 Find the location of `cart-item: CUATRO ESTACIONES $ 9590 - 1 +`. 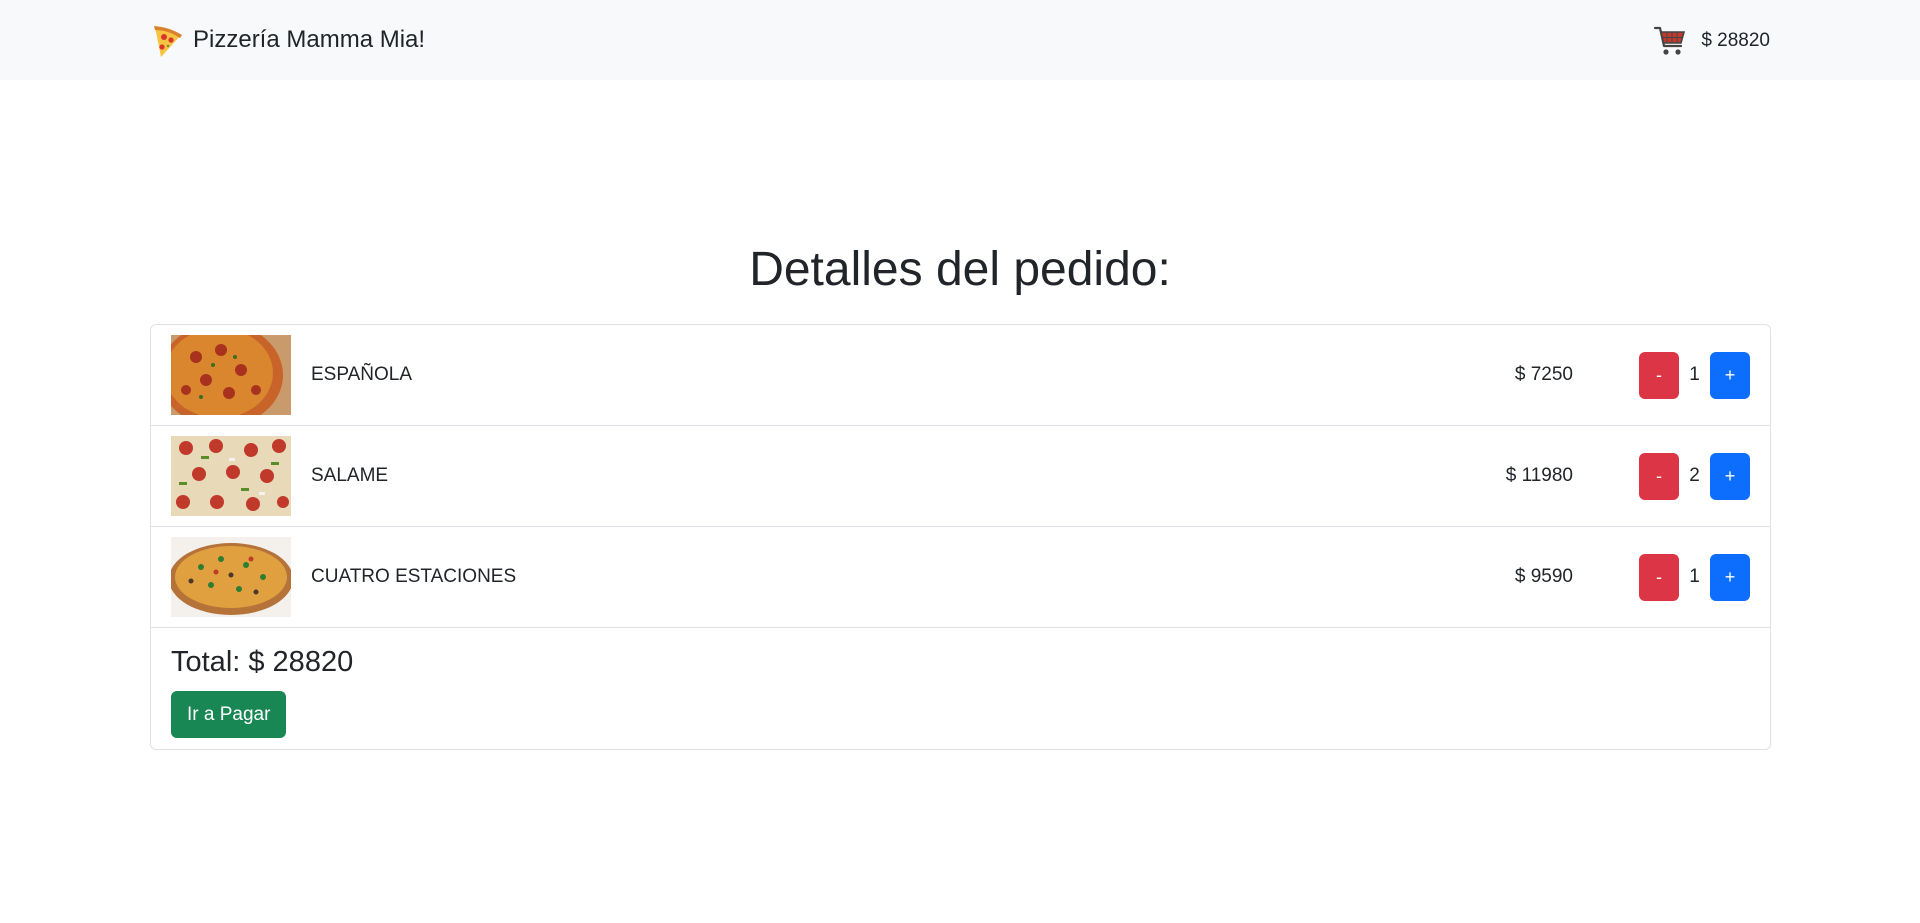

cart-item: CUATRO ESTACIONES $ 9590 - 1 + is located at coordinates (960, 577).